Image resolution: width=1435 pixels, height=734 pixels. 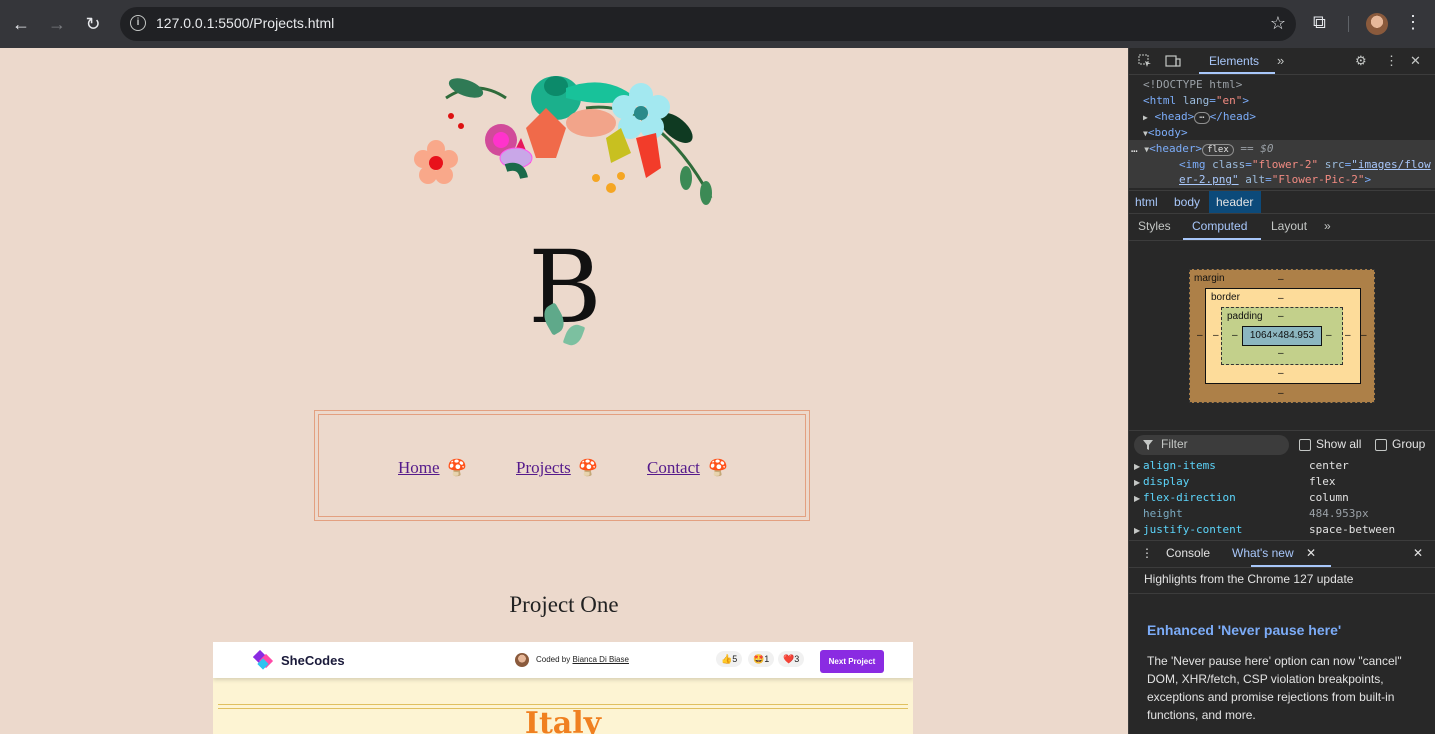 What do you see at coordinates (1165, 132) in the screenshot?
I see `dom-body-node: ▼<body>` at bounding box center [1165, 132].